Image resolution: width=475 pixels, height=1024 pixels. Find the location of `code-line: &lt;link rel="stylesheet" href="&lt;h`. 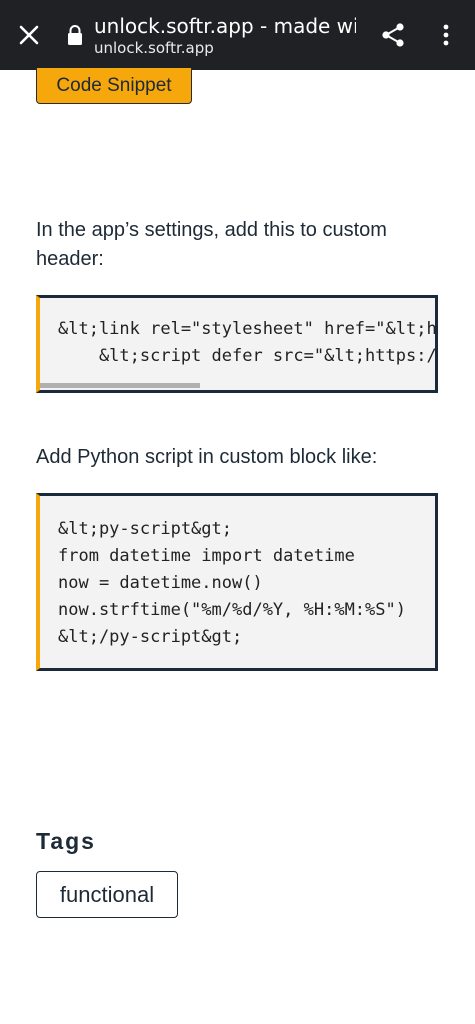

code-line: &lt;link rel="stylesheet" href="&lt;h is located at coordinates (247, 329).